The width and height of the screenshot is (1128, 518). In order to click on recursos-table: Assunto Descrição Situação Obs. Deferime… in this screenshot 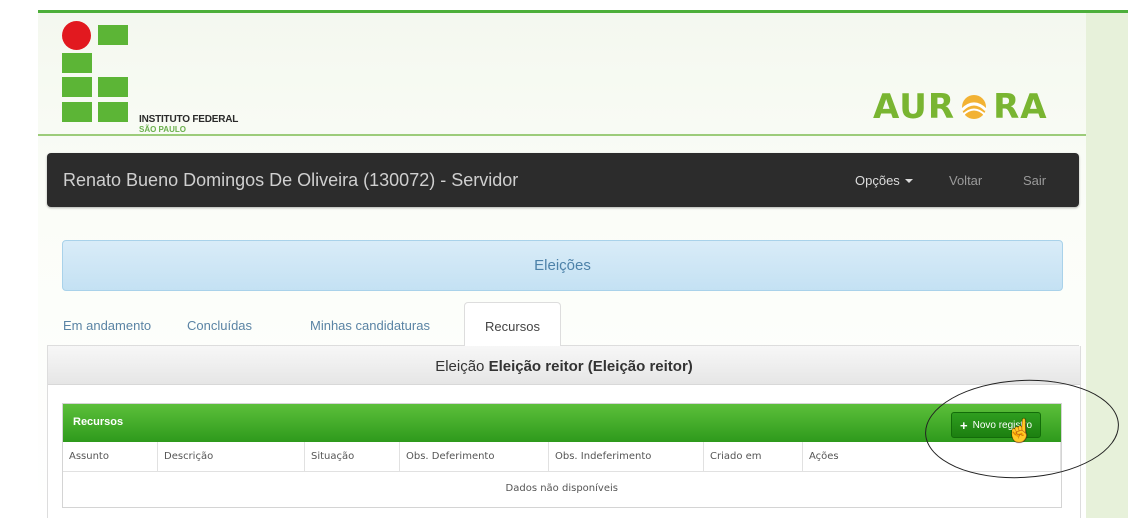, I will do `click(562, 473)`.